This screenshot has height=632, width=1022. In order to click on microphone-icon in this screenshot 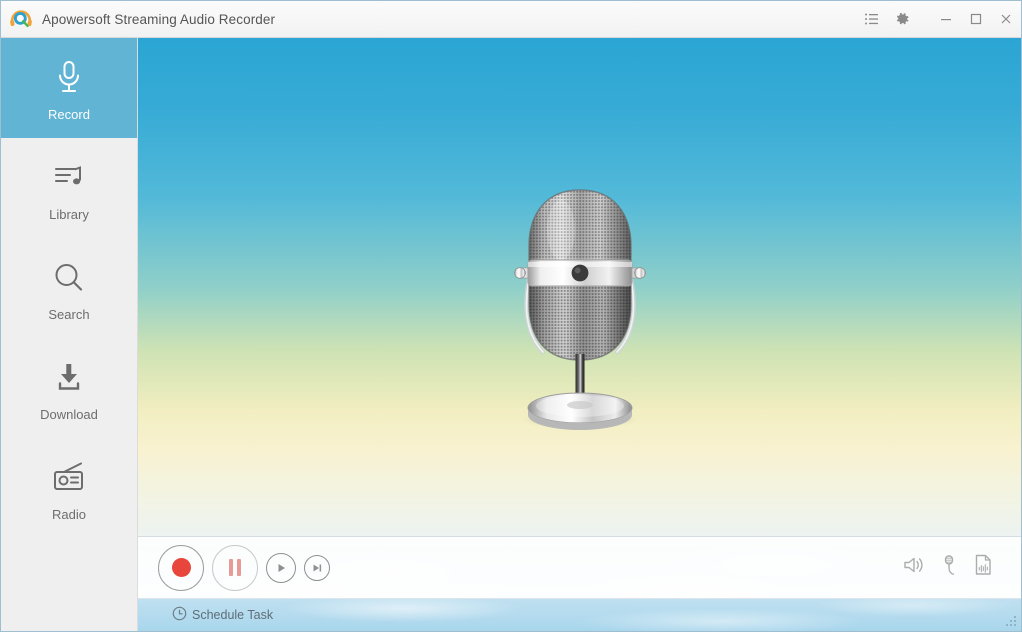, I will do `click(69, 78)`.